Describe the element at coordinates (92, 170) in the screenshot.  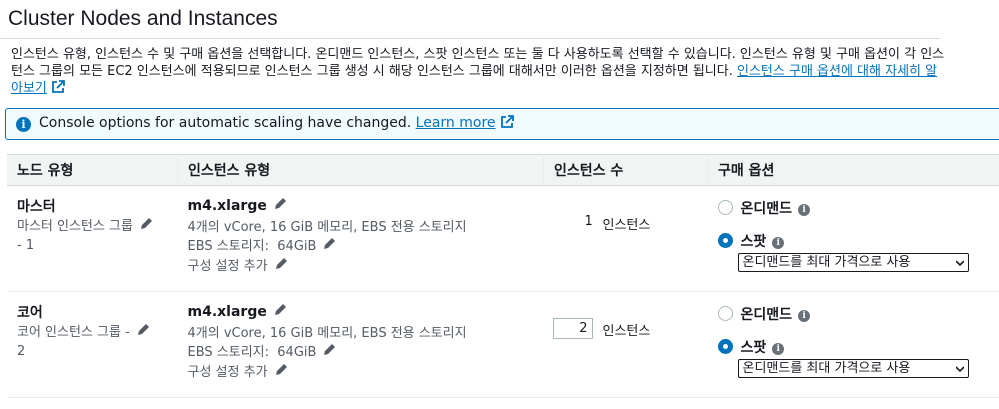
I see `col-node-type: 노드 유형` at that location.